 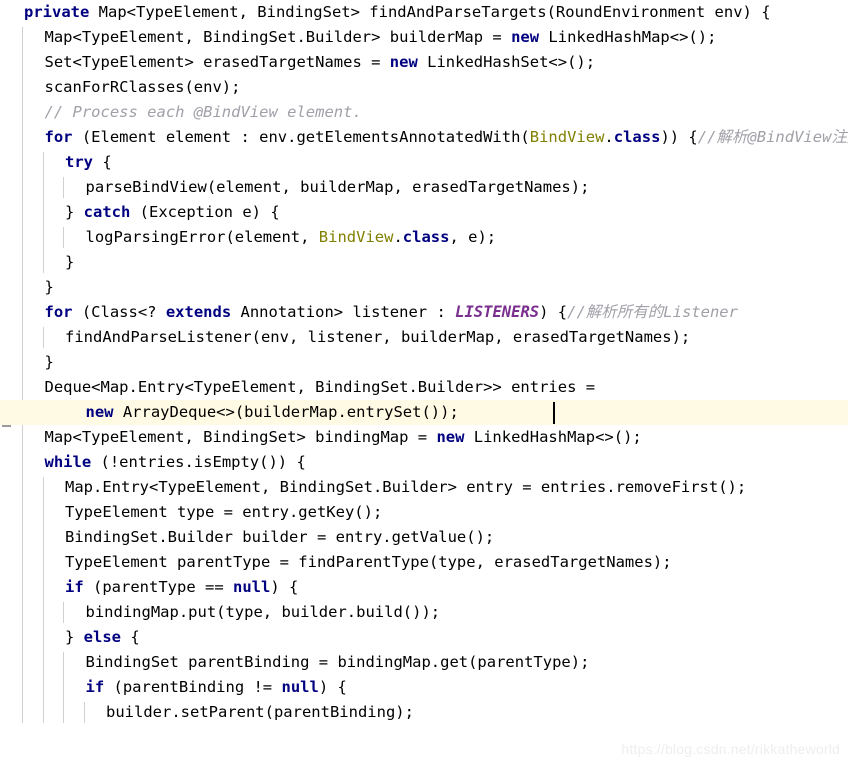 What do you see at coordinates (142, 87) in the screenshot?
I see `code-token-plain: scanForRClasses(env);` at bounding box center [142, 87].